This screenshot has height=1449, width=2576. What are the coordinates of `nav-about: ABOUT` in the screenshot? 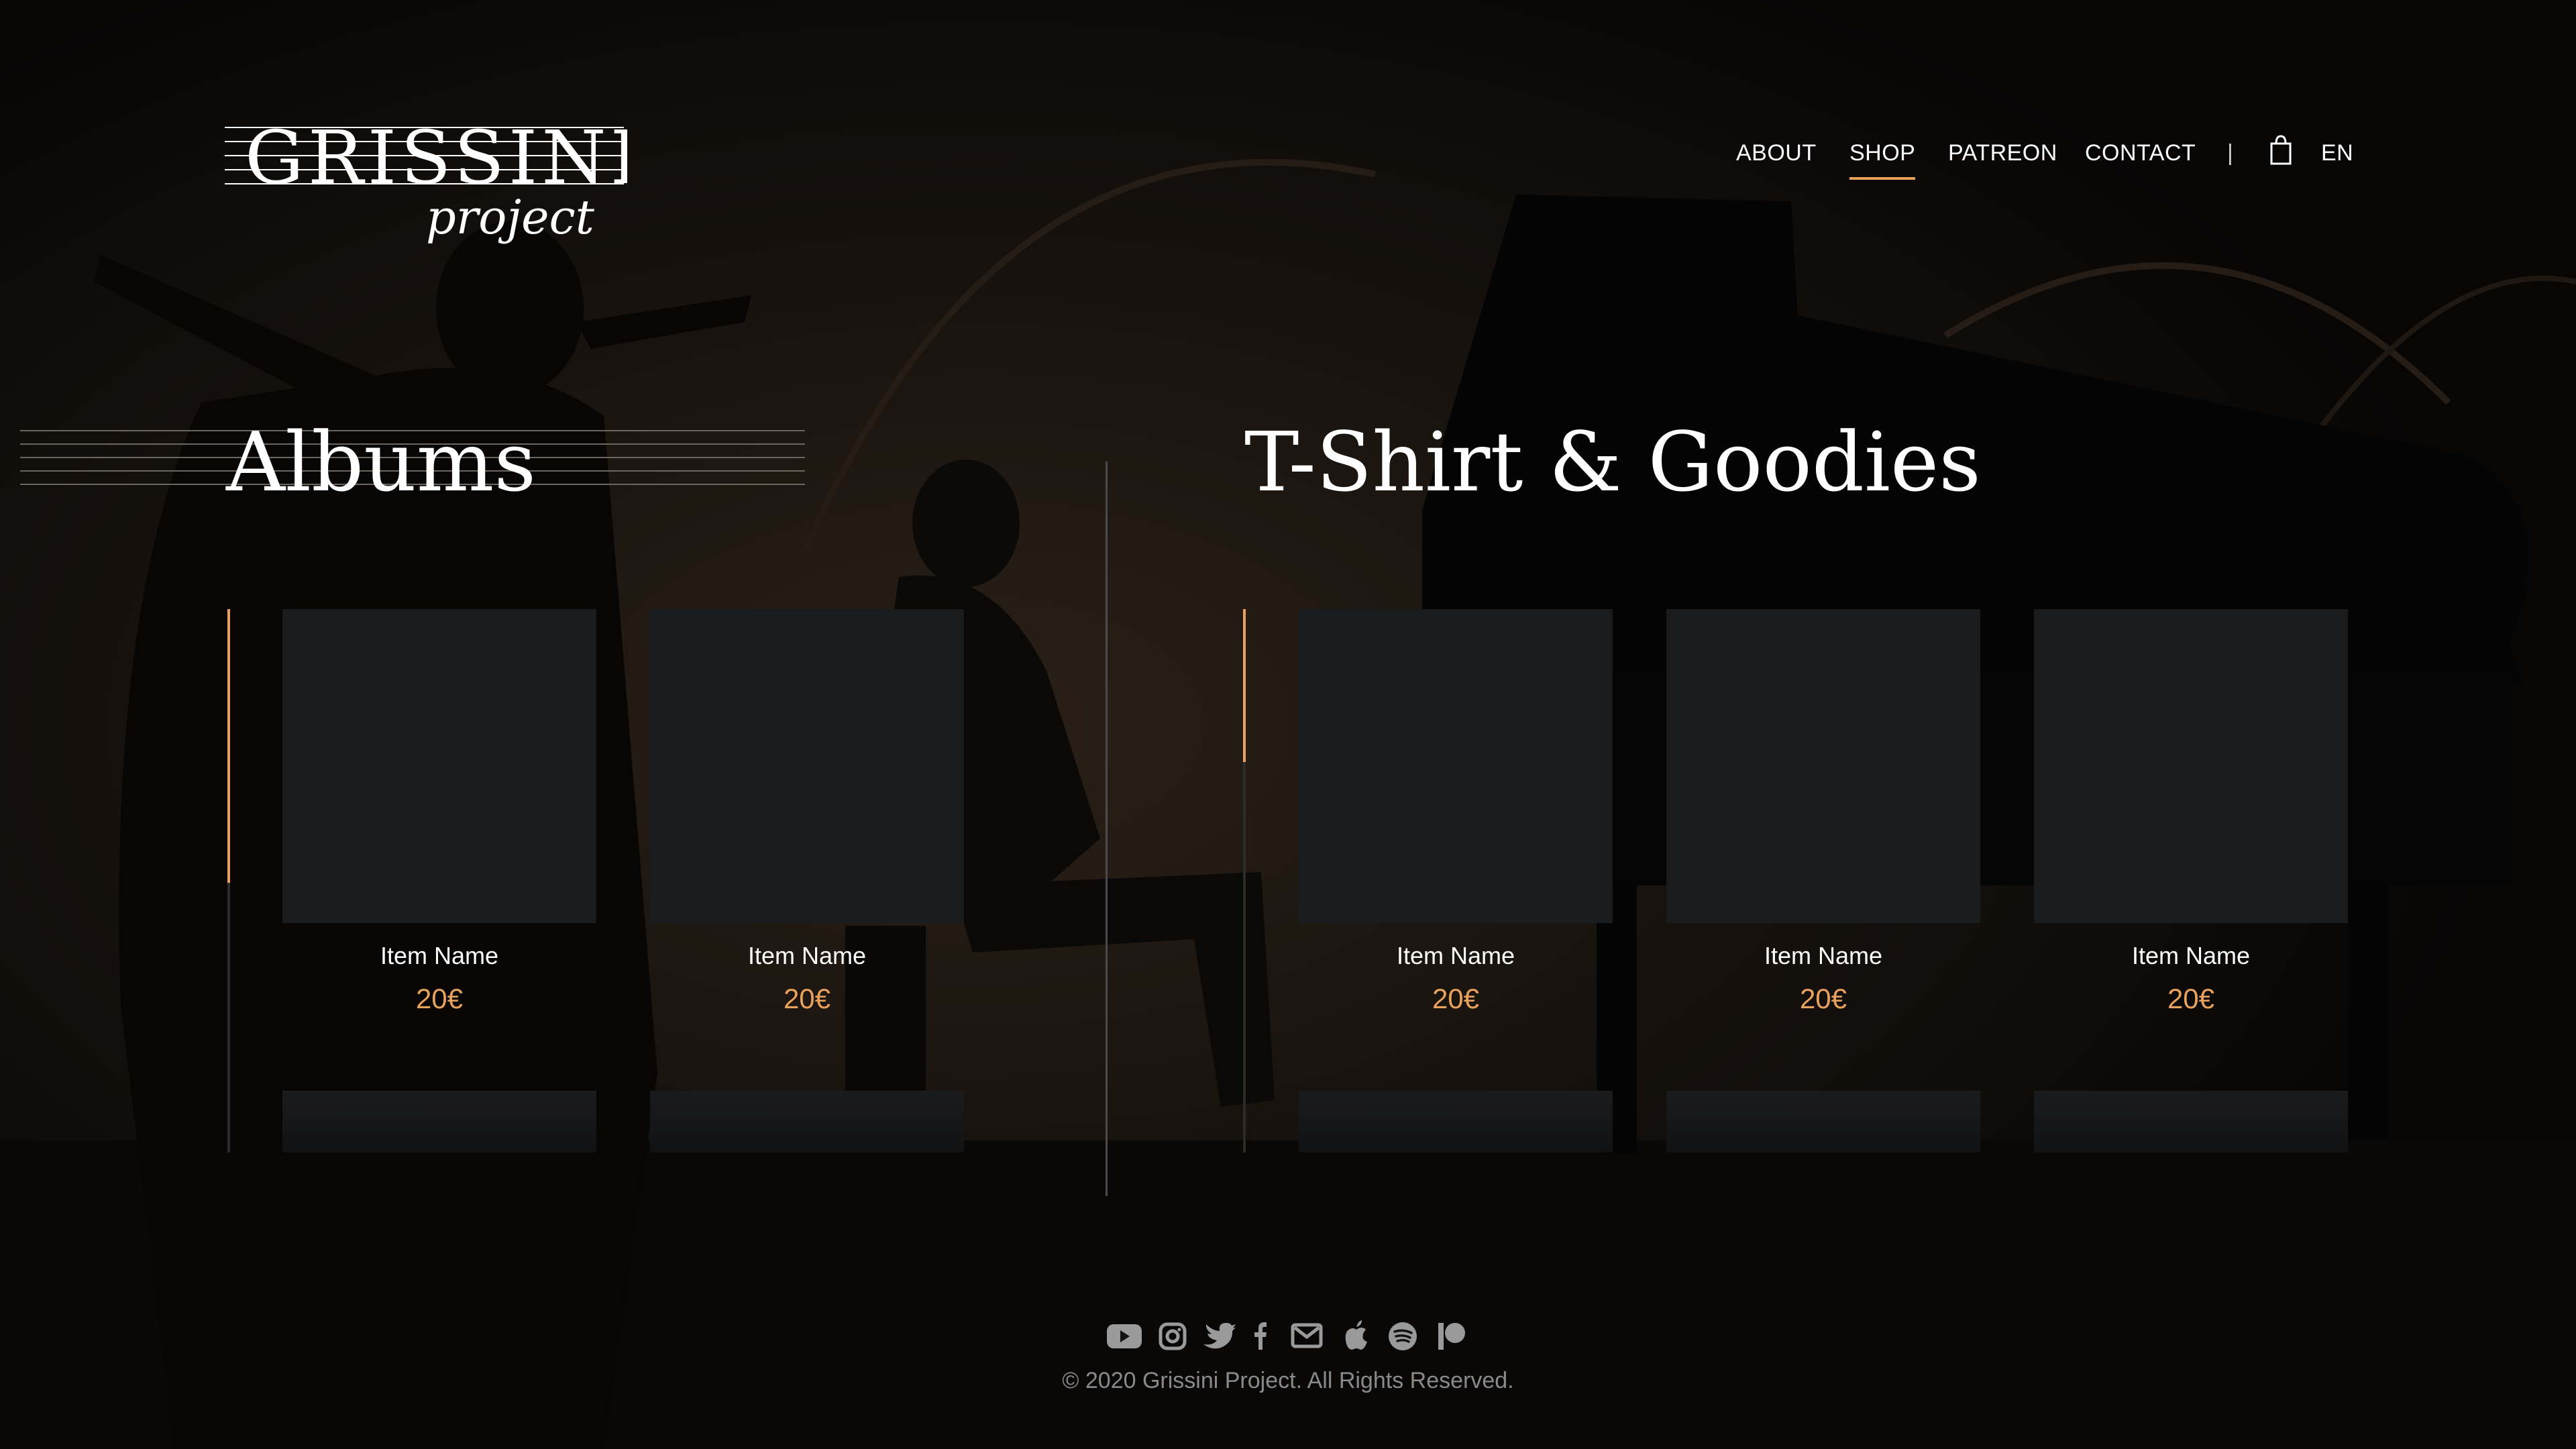 It's located at (1776, 153).